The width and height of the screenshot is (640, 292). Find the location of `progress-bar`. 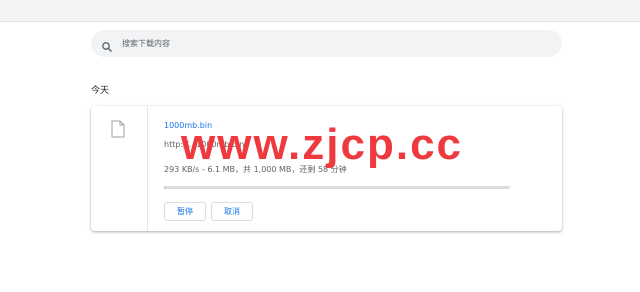

progress-bar is located at coordinates (337, 187).